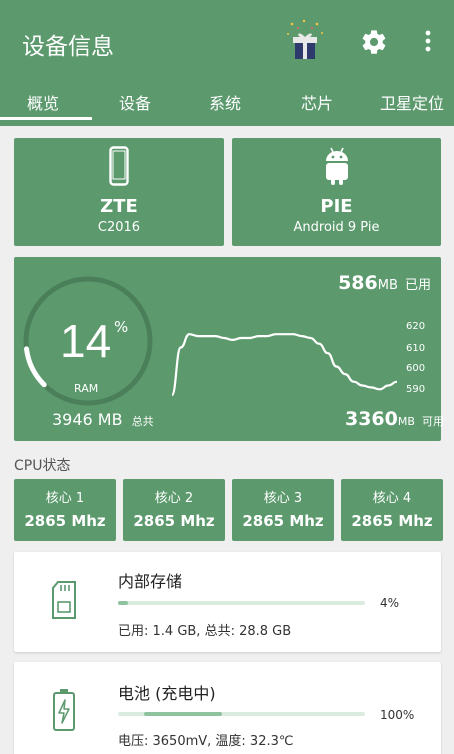 This screenshot has height=754, width=454. Describe the element at coordinates (412, 102) in the screenshot. I see `tab-gps: 卫星定位` at that location.